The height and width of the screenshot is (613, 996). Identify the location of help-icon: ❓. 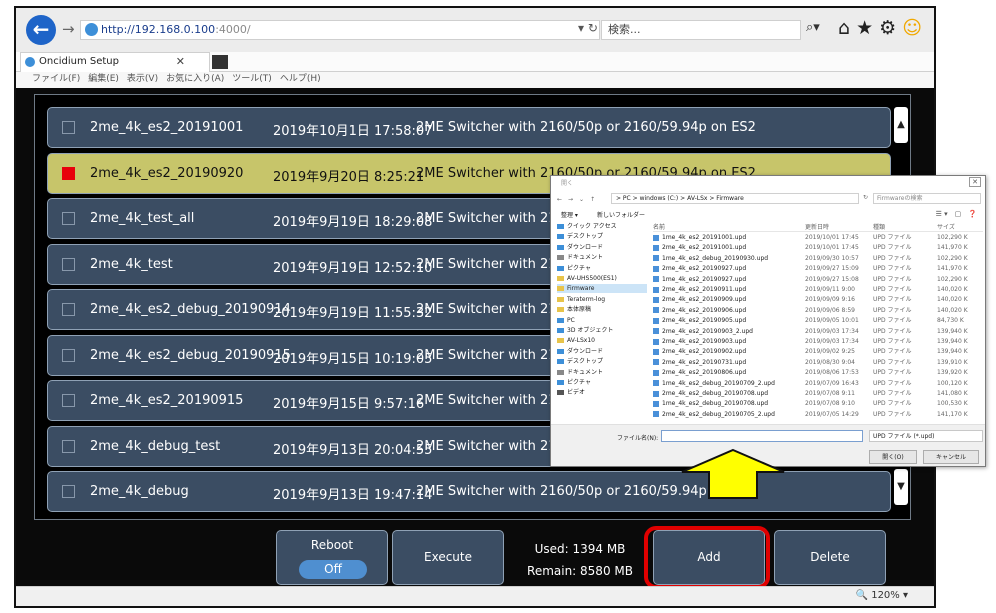
(972, 214).